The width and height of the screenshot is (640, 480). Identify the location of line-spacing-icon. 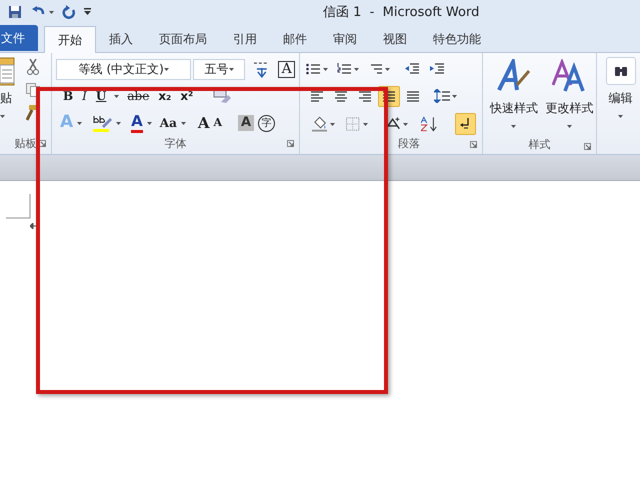
(442, 96).